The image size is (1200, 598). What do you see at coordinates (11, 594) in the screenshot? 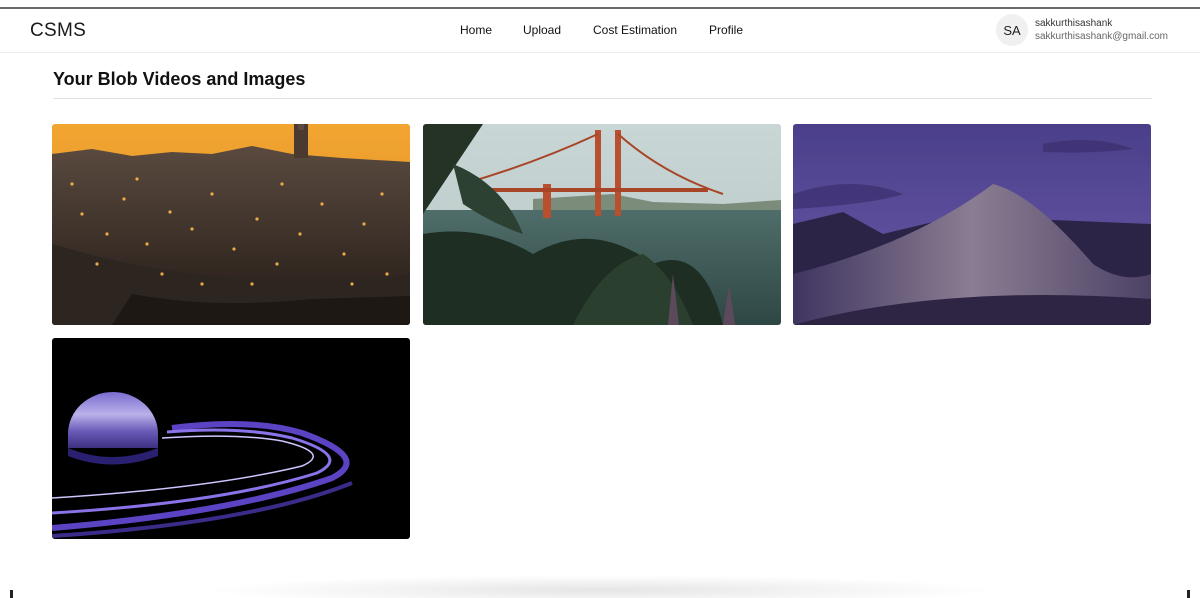
I see `window-corner-left` at bounding box center [11, 594].